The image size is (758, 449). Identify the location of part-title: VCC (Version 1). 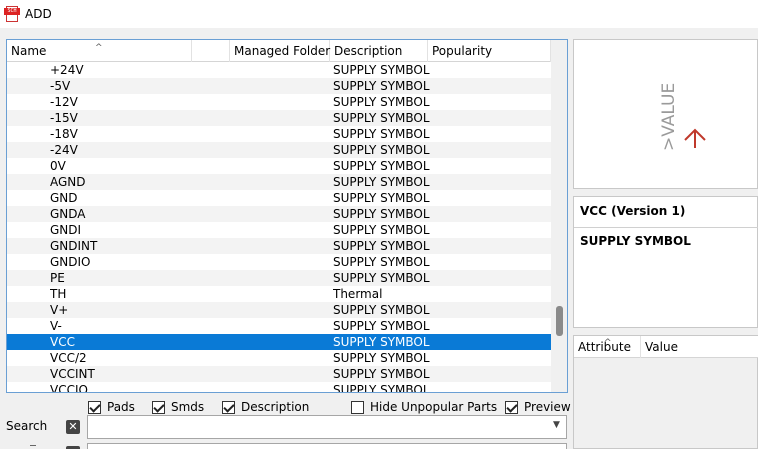
(633, 211).